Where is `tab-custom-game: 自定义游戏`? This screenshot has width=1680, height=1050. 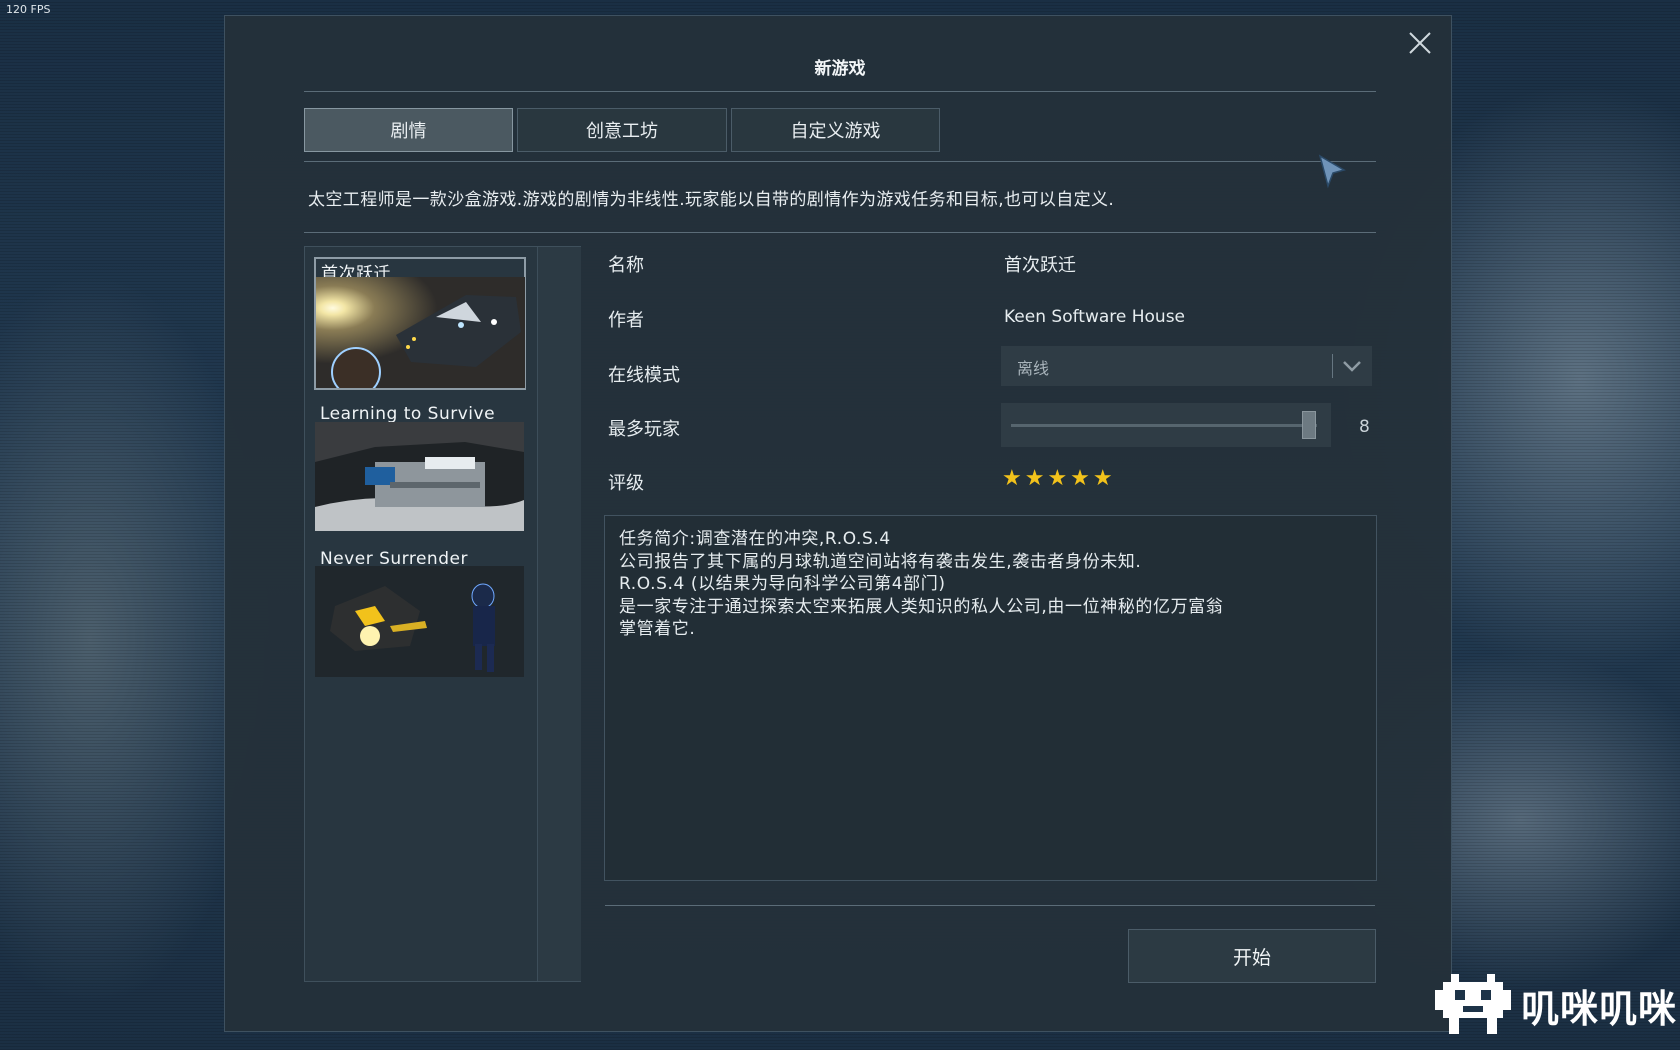 tab-custom-game: 自定义游戏 is located at coordinates (835, 130).